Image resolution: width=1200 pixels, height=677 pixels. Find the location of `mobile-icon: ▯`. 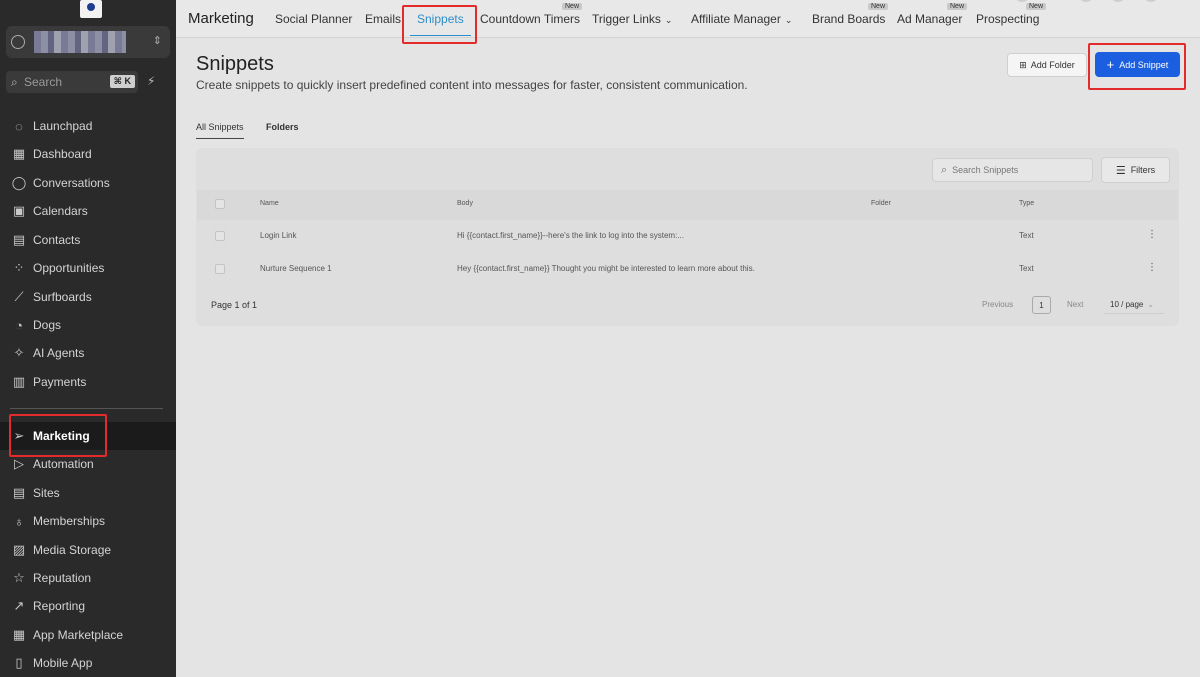

mobile-icon: ▯ is located at coordinates (19, 662).